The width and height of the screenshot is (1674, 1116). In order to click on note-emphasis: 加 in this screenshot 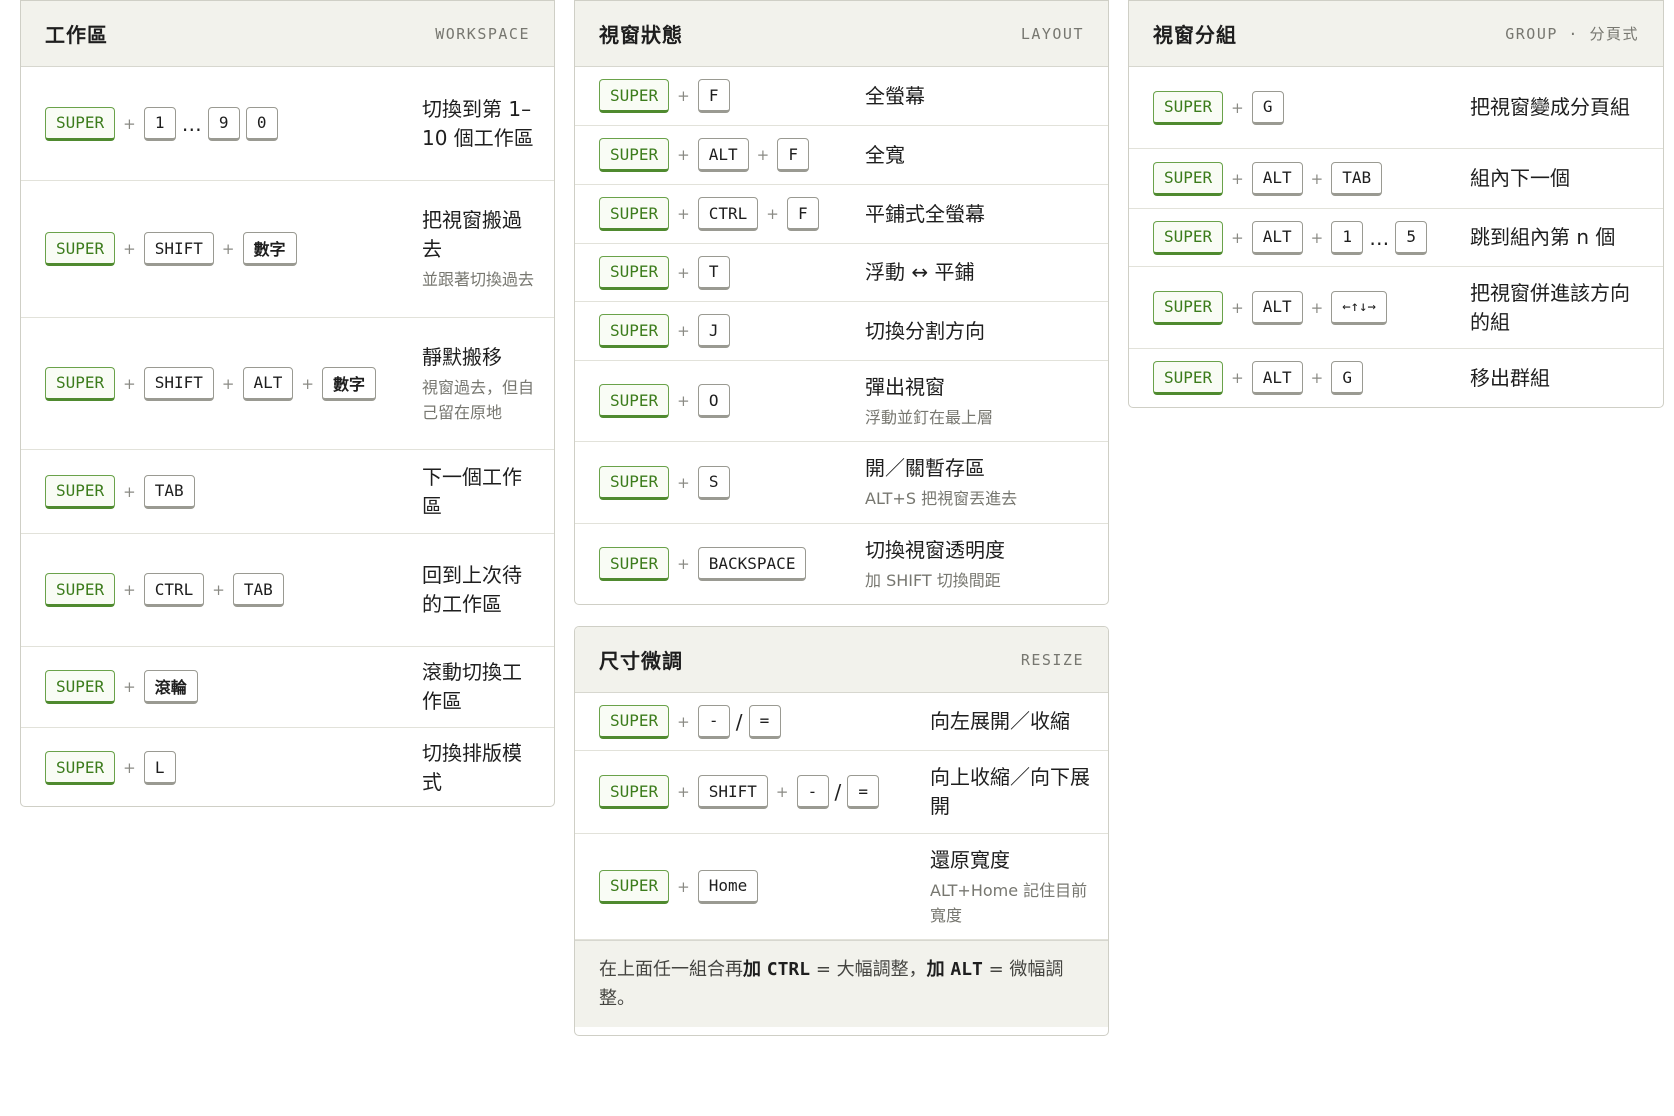, I will do `click(935, 969)`.